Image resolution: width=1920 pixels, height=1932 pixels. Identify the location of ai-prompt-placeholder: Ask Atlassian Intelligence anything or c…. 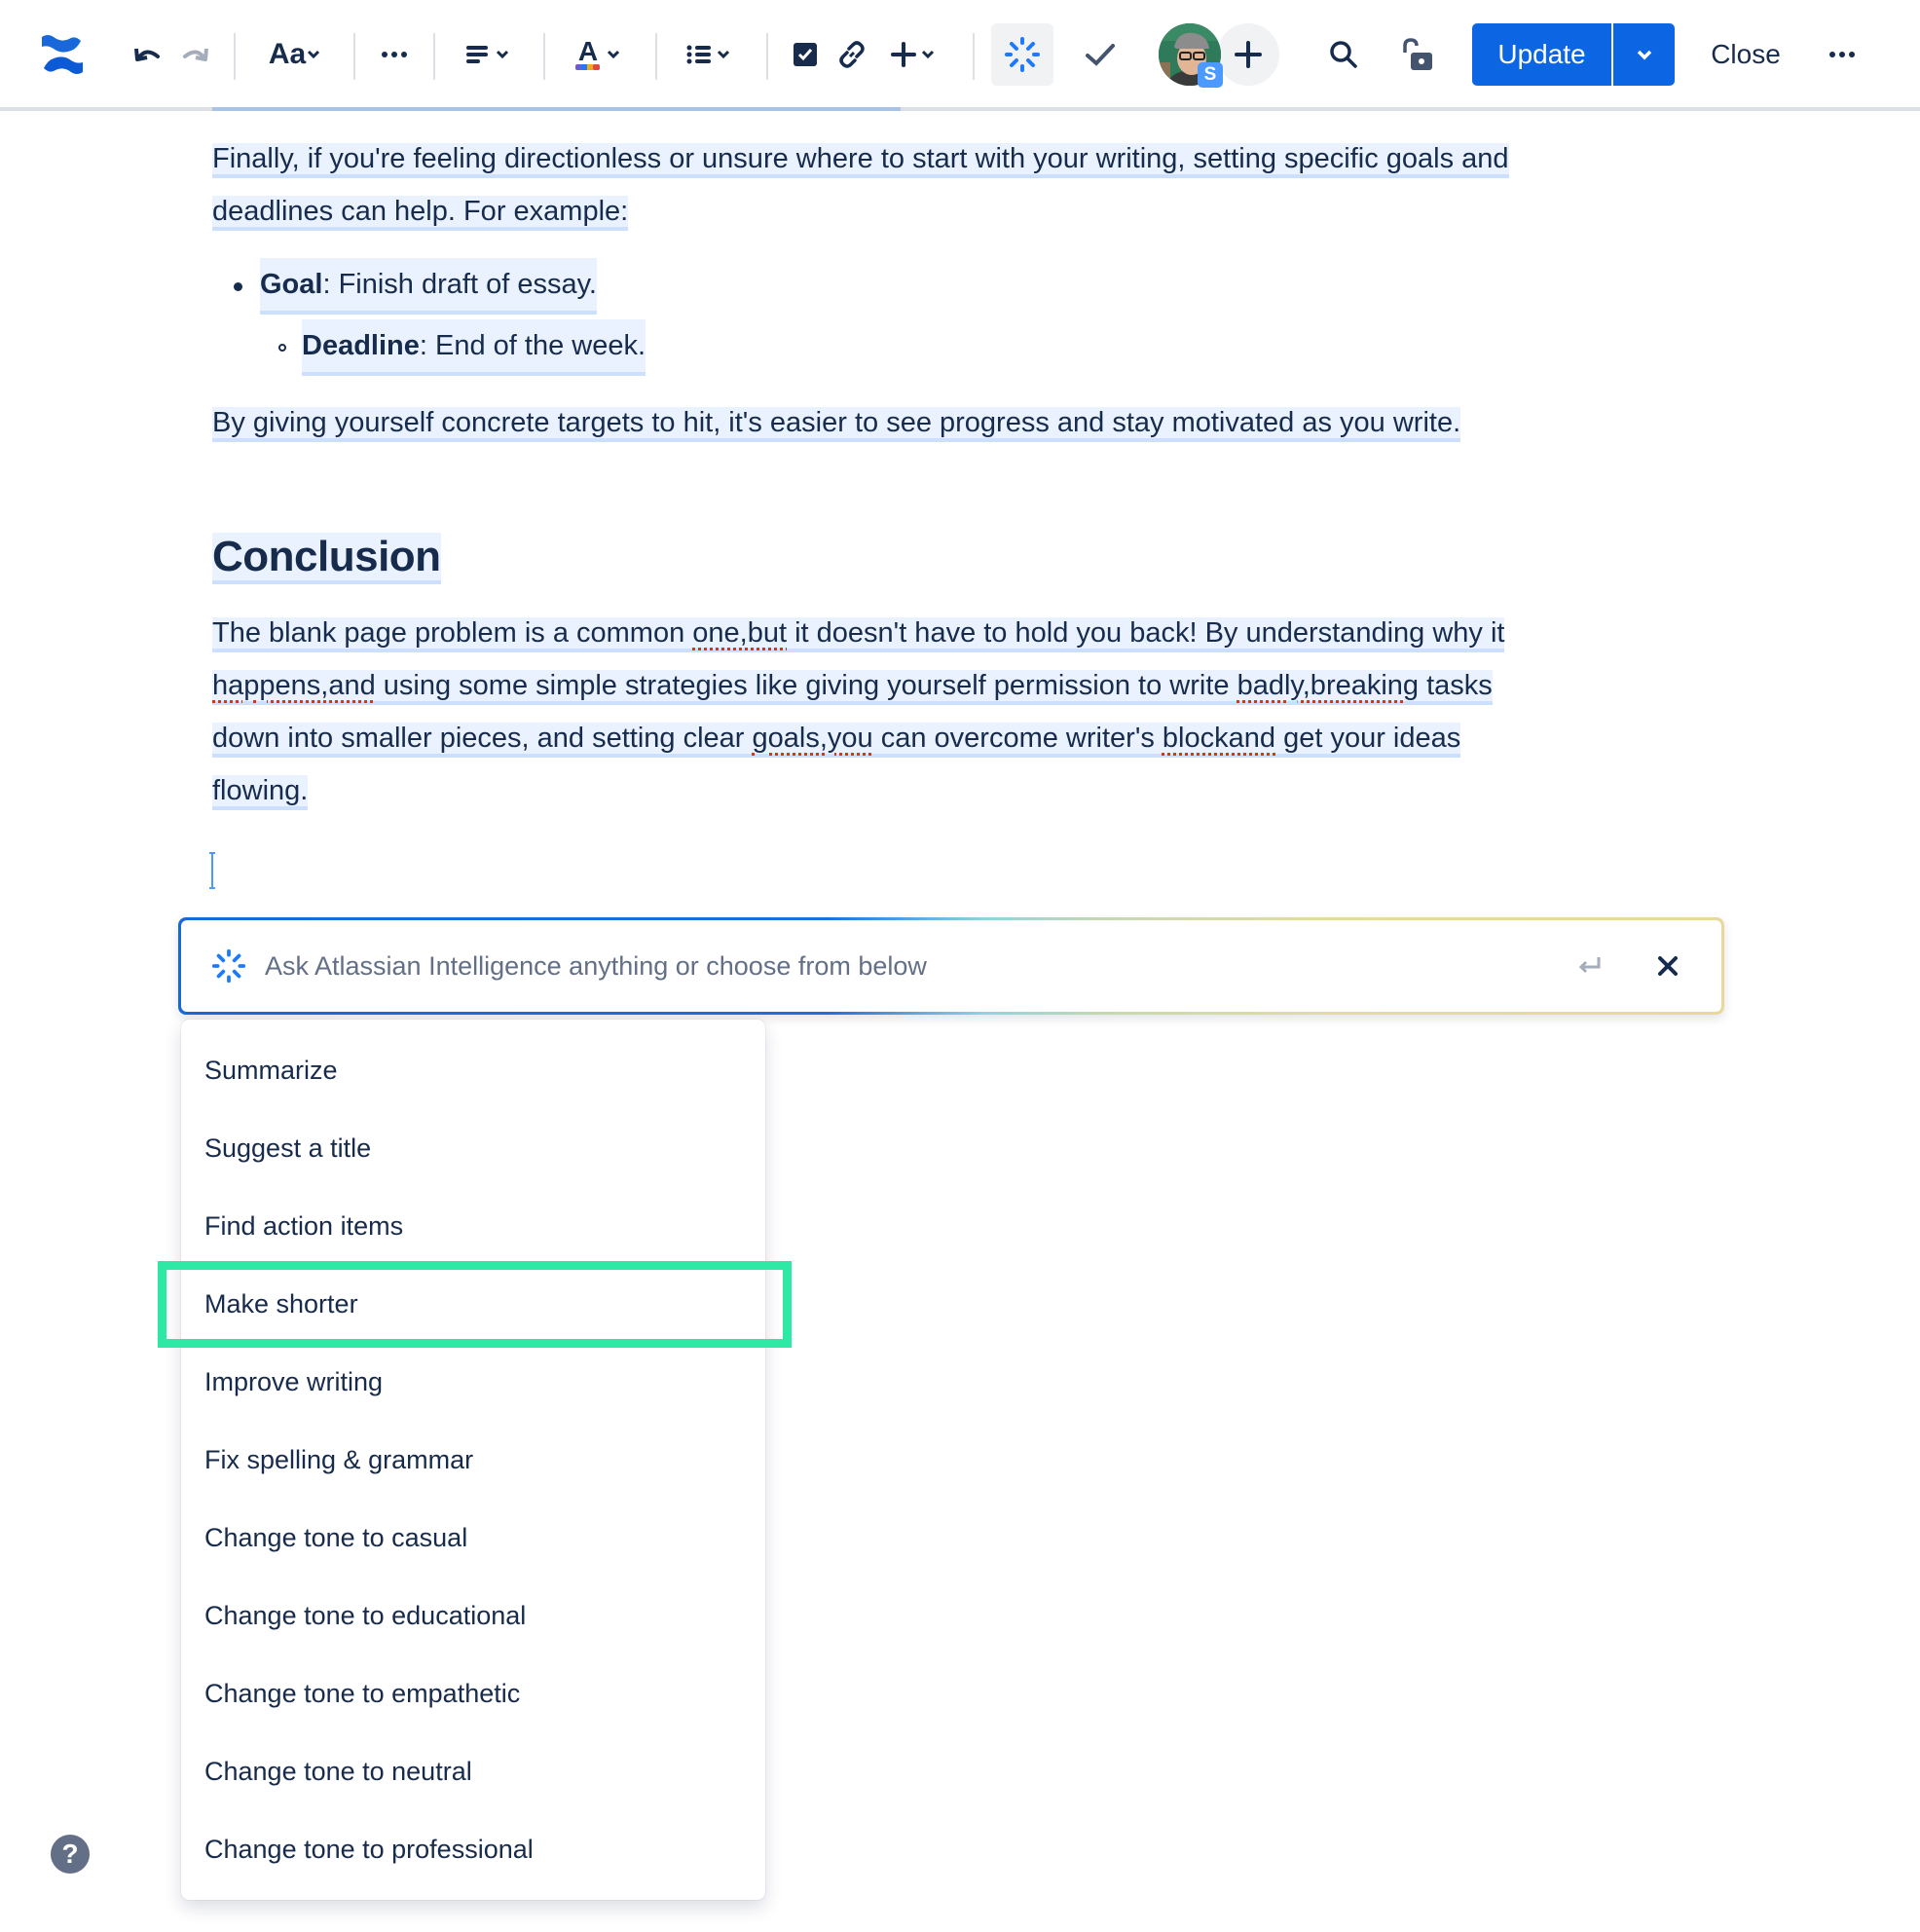
(596, 966).